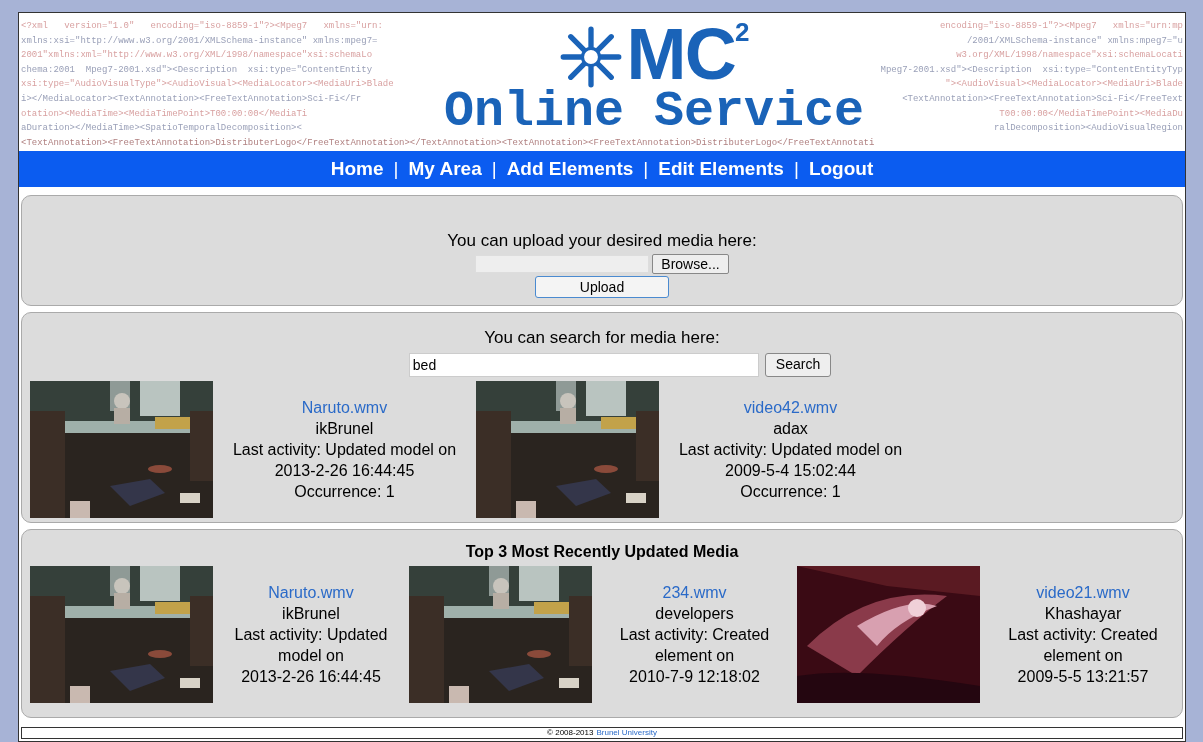 Image resolution: width=1203 pixels, height=742 pixels. What do you see at coordinates (197, 56) in the screenshot?
I see `xml-code-line: 2001"xmlns:xml="http://www.w3.org/XML/1998/namespace"xsi:schemaLo` at bounding box center [197, 56].